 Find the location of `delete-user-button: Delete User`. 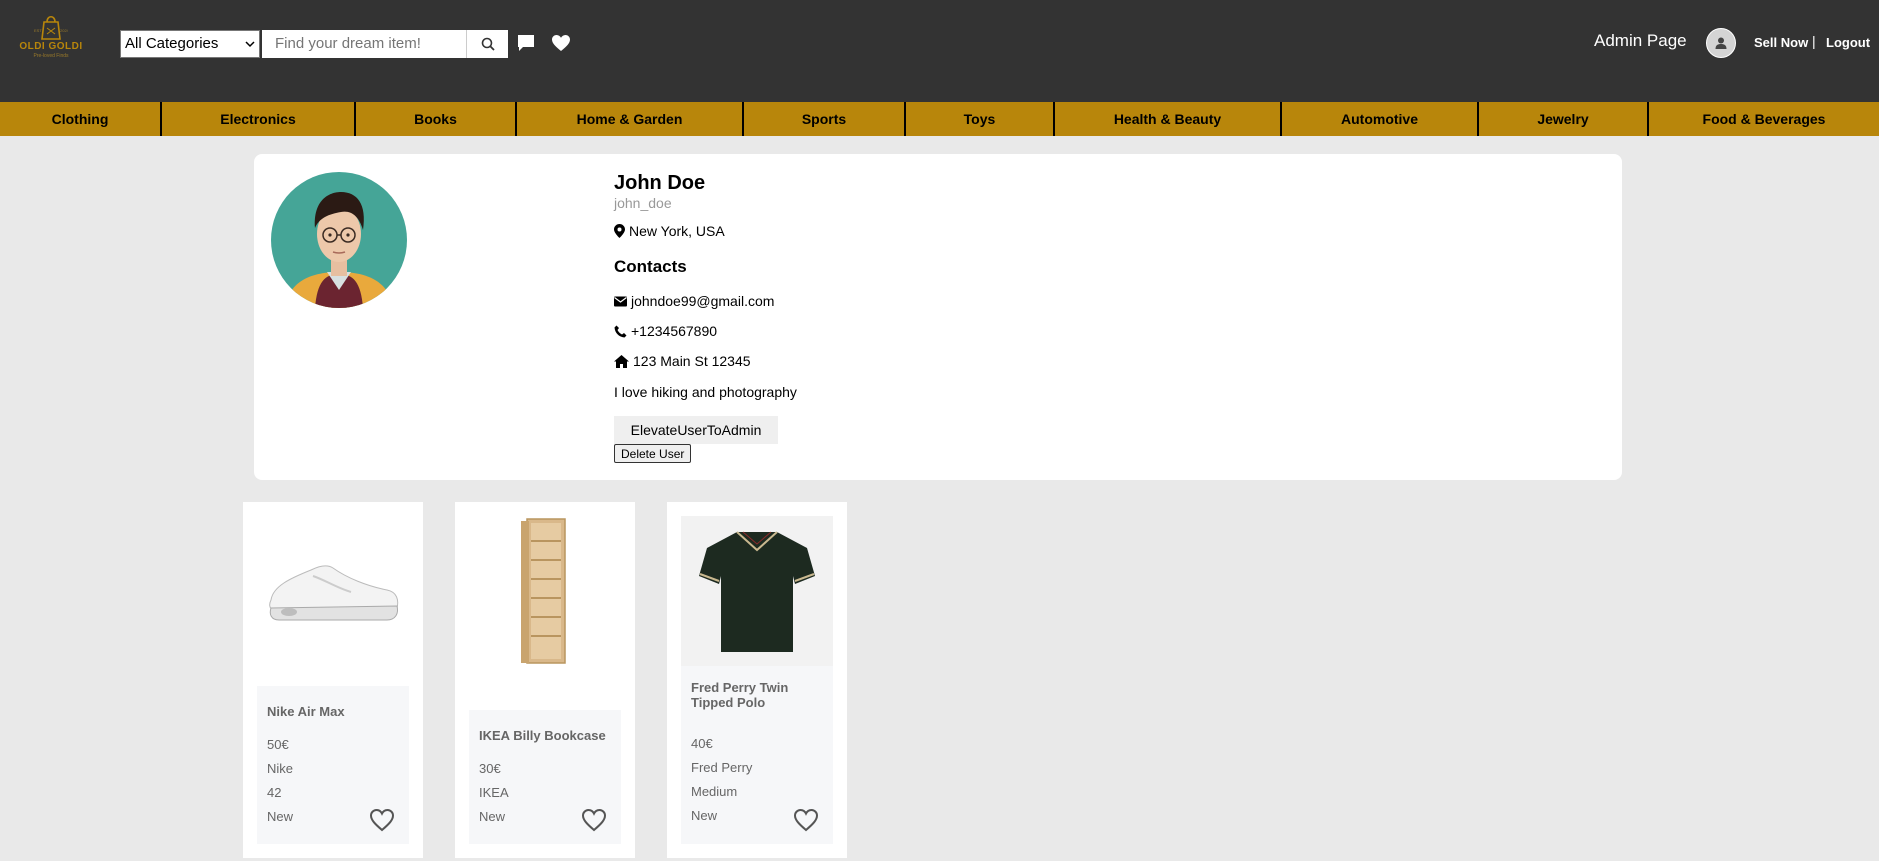

delete-user-button: Delete User is located at coordinates (653, 453).